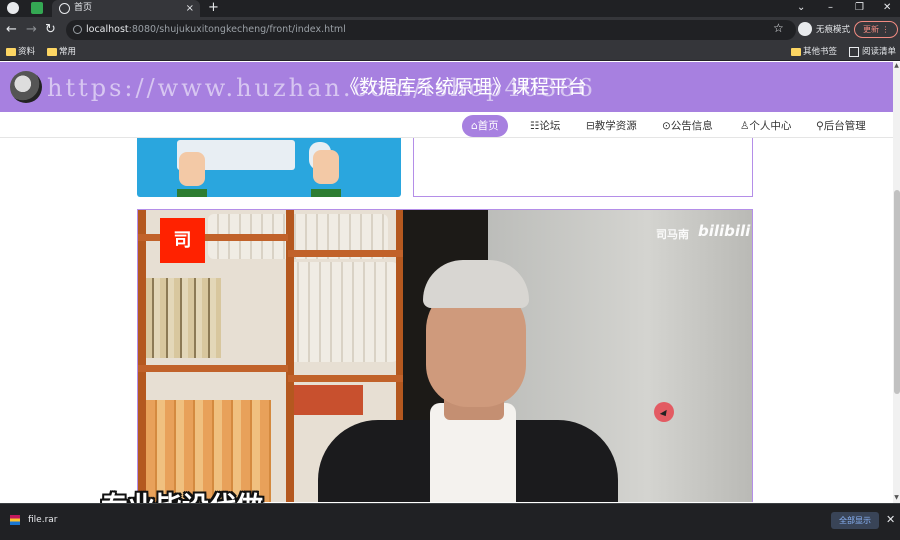 The height and width of the screenshot is (540, 900). I want to click on site-info-icon, so click(77, 29).